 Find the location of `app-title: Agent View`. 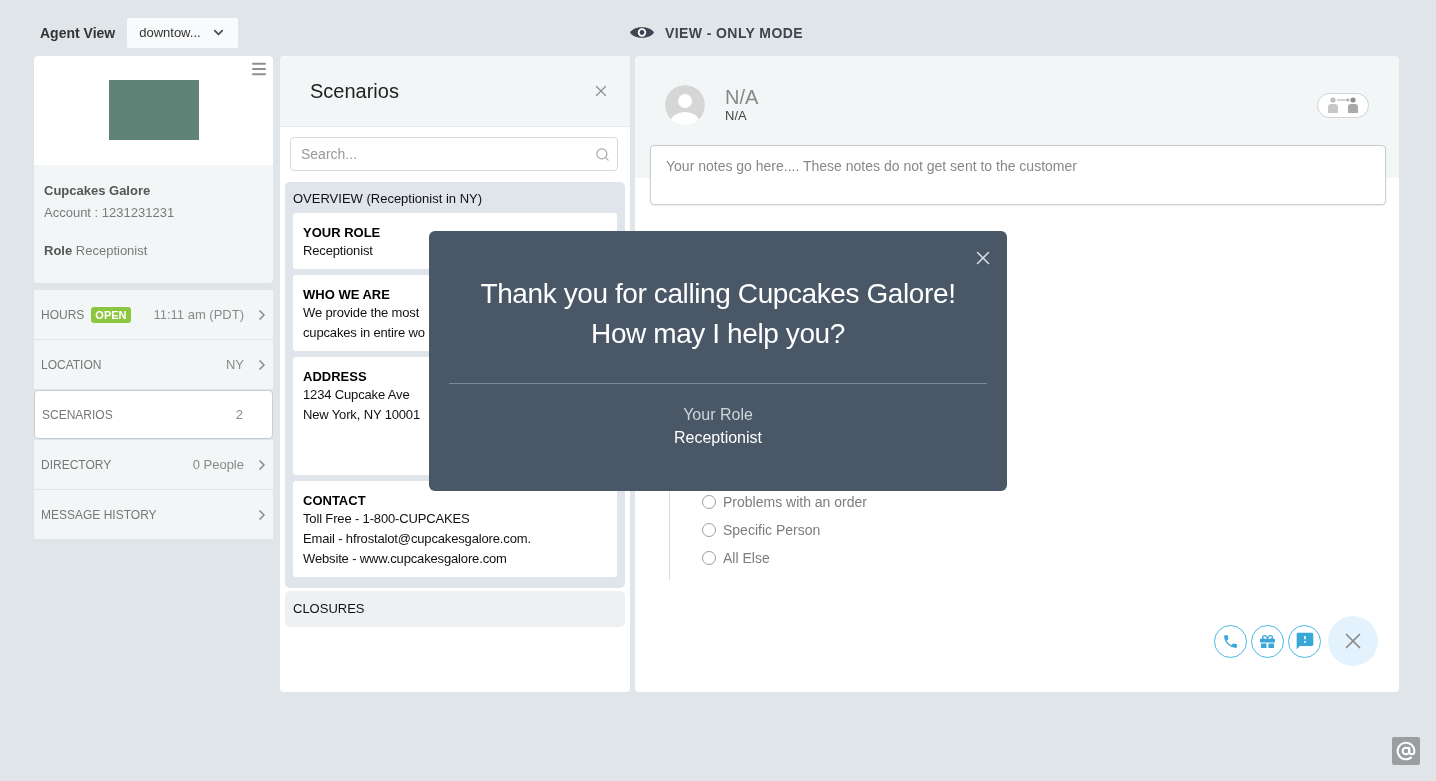

app-title: Agent View is located at coordinates (78, 32).